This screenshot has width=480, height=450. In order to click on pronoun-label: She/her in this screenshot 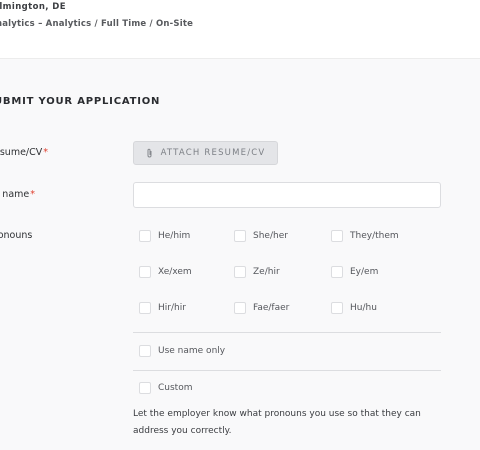, I will do `click(270, 236)`.